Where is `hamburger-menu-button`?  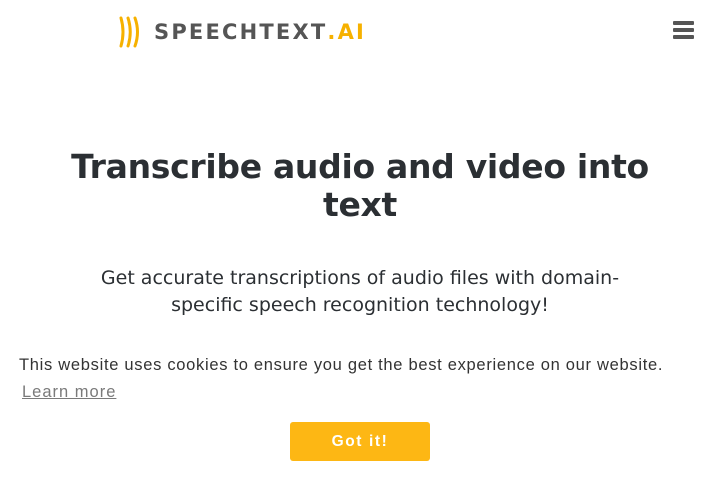 hamburger-menu-button is located at coordinates (684, 31).